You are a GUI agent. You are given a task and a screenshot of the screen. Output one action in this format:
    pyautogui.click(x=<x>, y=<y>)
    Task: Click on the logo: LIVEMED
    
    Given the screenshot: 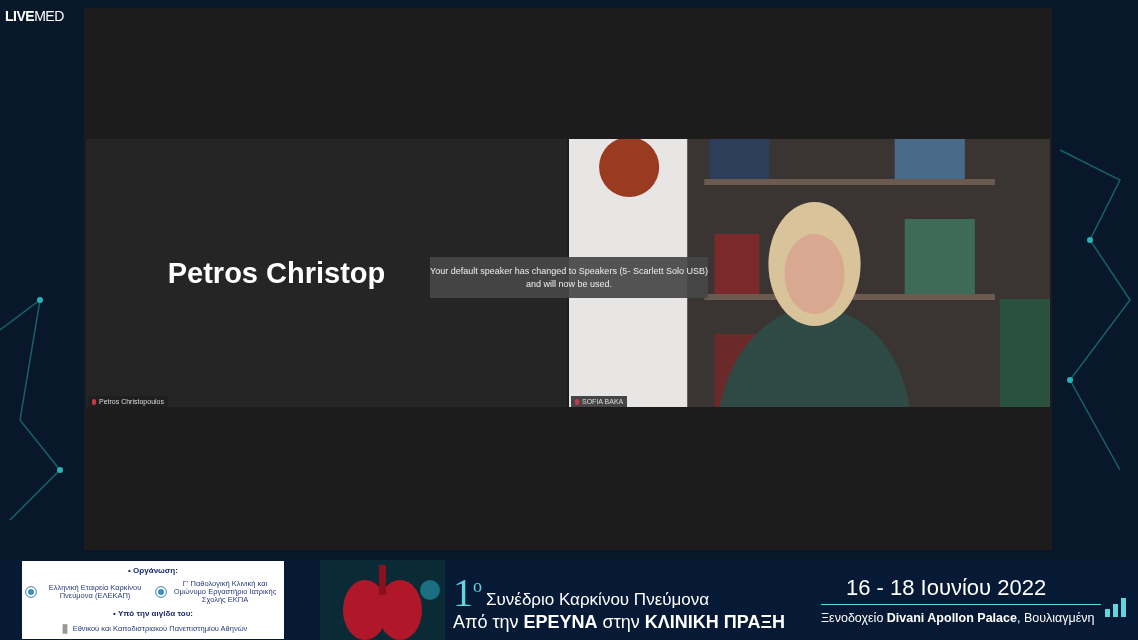 What is the action you would take?
    pyautogui.click(x=34, y=16)
    